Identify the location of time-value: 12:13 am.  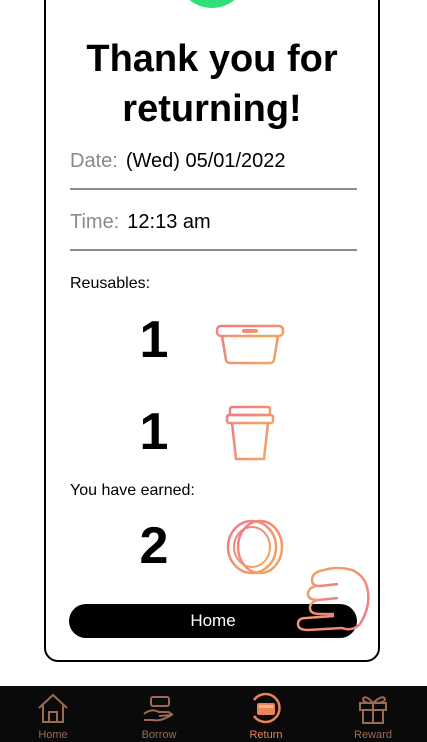
(169, 222).